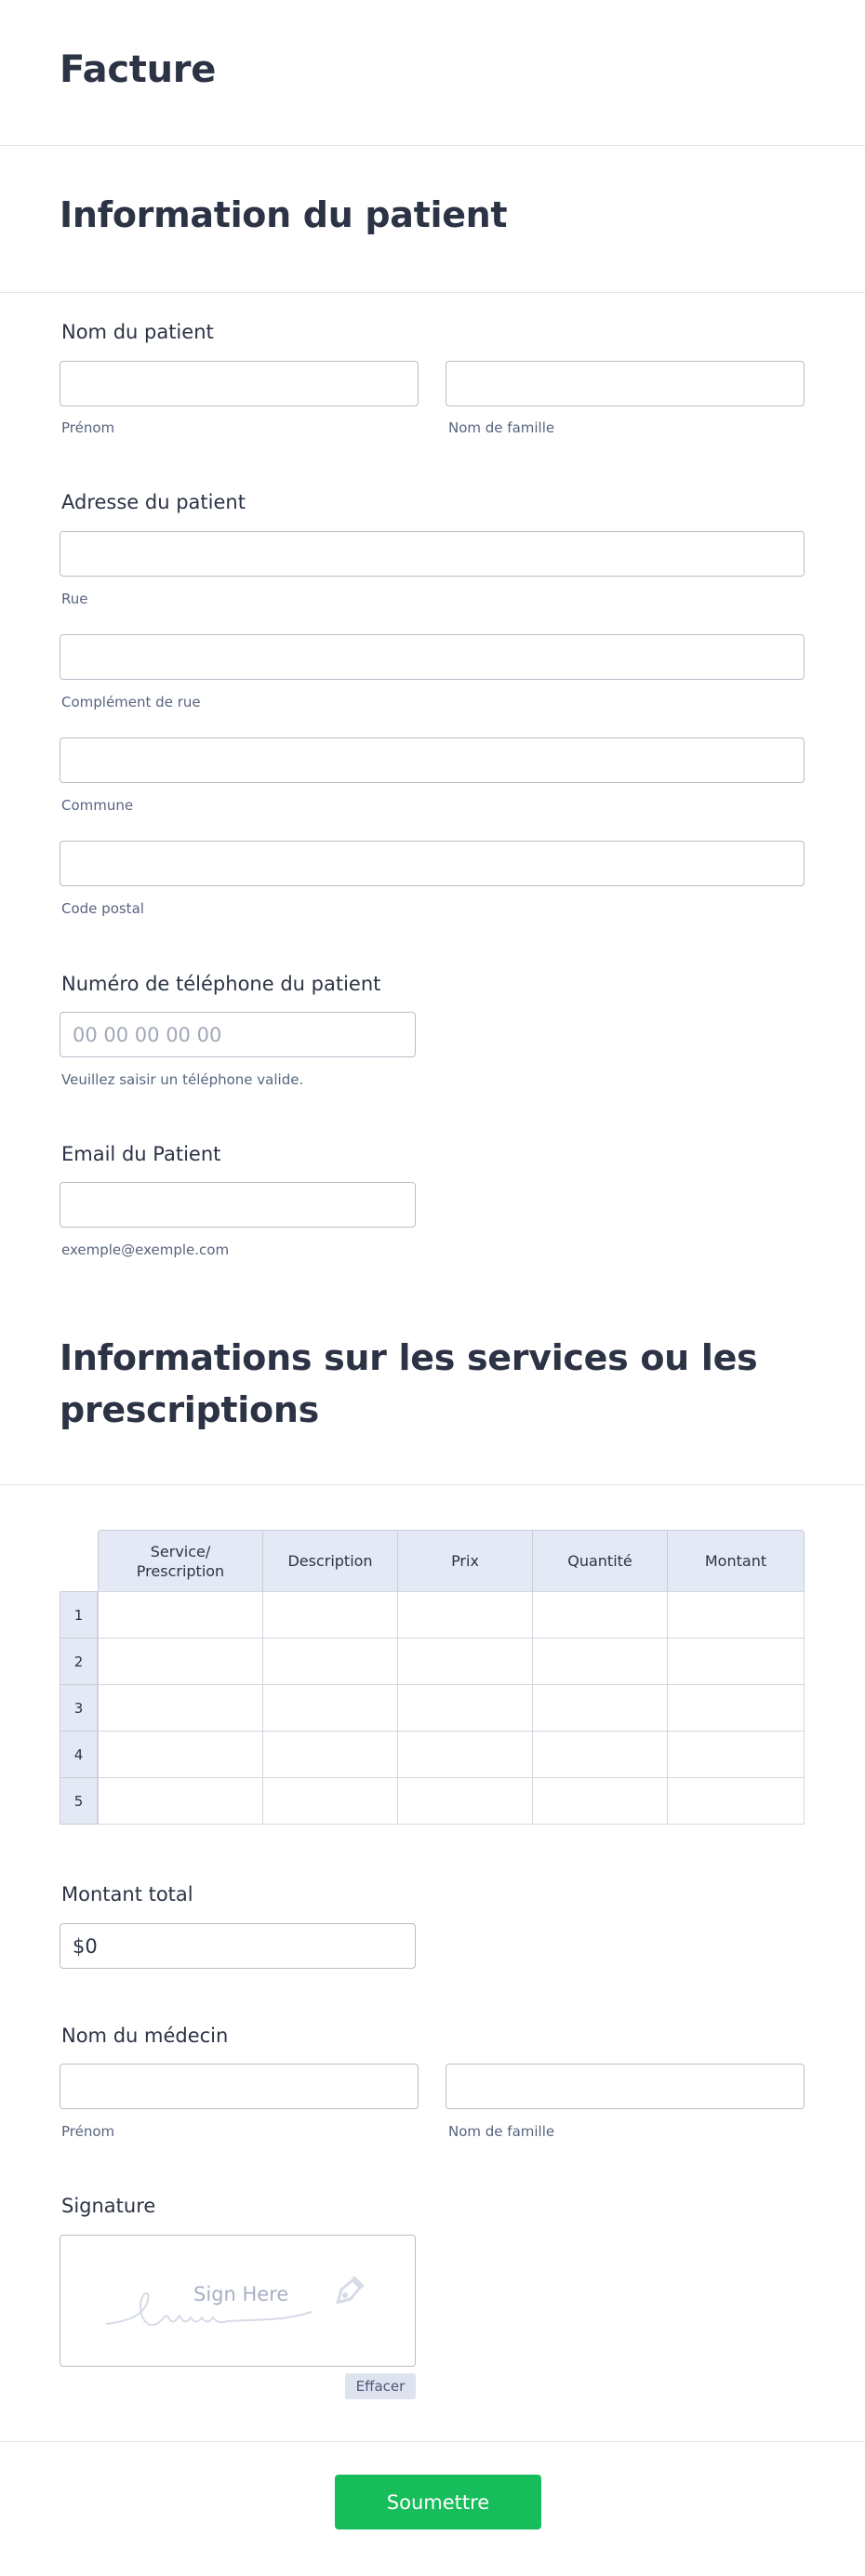 The width and height of the screenshot is (865, 2576). What do you see at coordinates (409, 1357) in the screenshot?
I see `services-heading-line1: Informations sur les services ou les` at bounding box center [409, 1357].